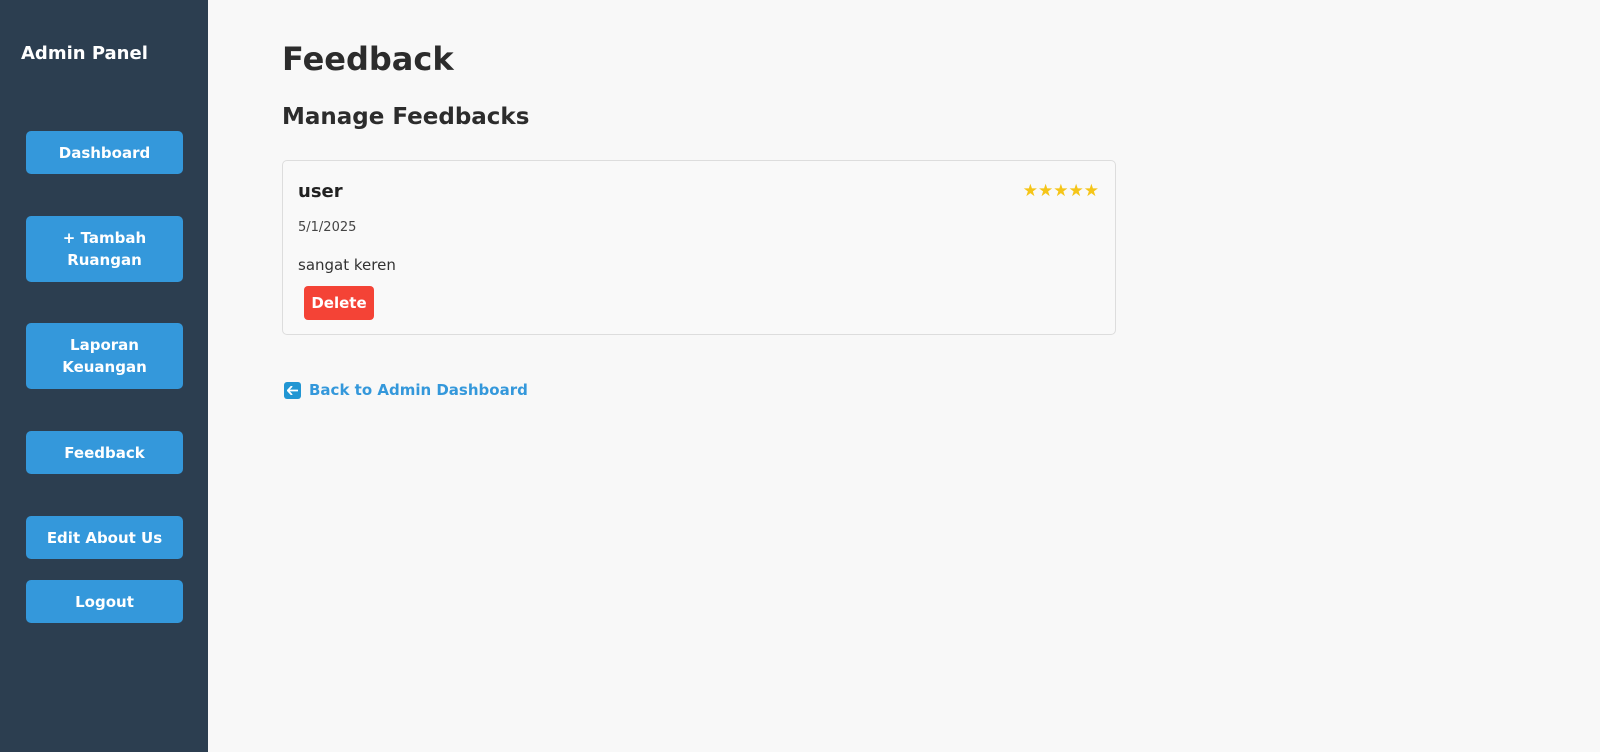 This screenshot has height=752, width=1600. I want to click on sidebar-item-dashboard: Dashboard, so click(104, 152).